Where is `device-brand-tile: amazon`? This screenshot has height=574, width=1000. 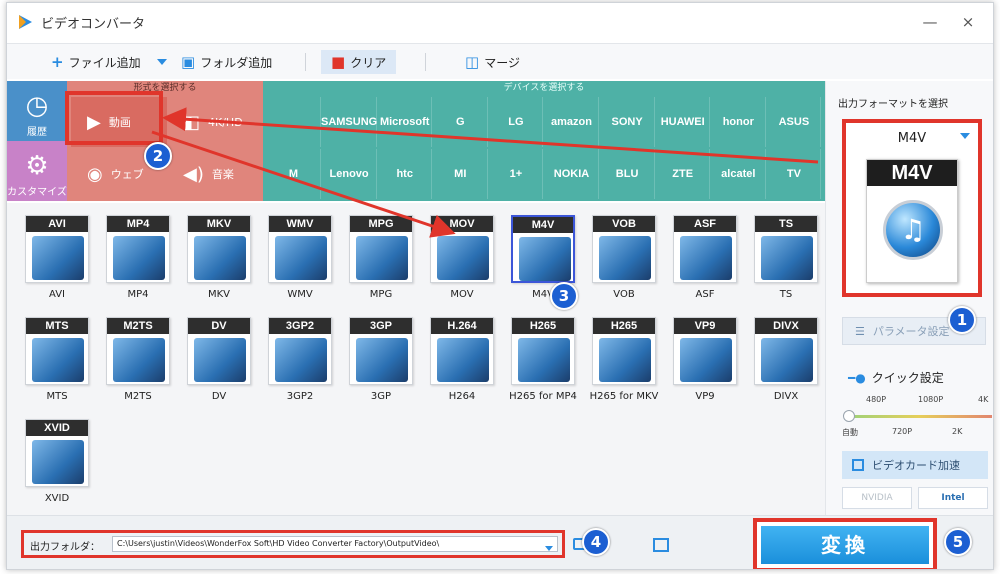
device-brand-tile: amazon is located at coordinates (572, 122).